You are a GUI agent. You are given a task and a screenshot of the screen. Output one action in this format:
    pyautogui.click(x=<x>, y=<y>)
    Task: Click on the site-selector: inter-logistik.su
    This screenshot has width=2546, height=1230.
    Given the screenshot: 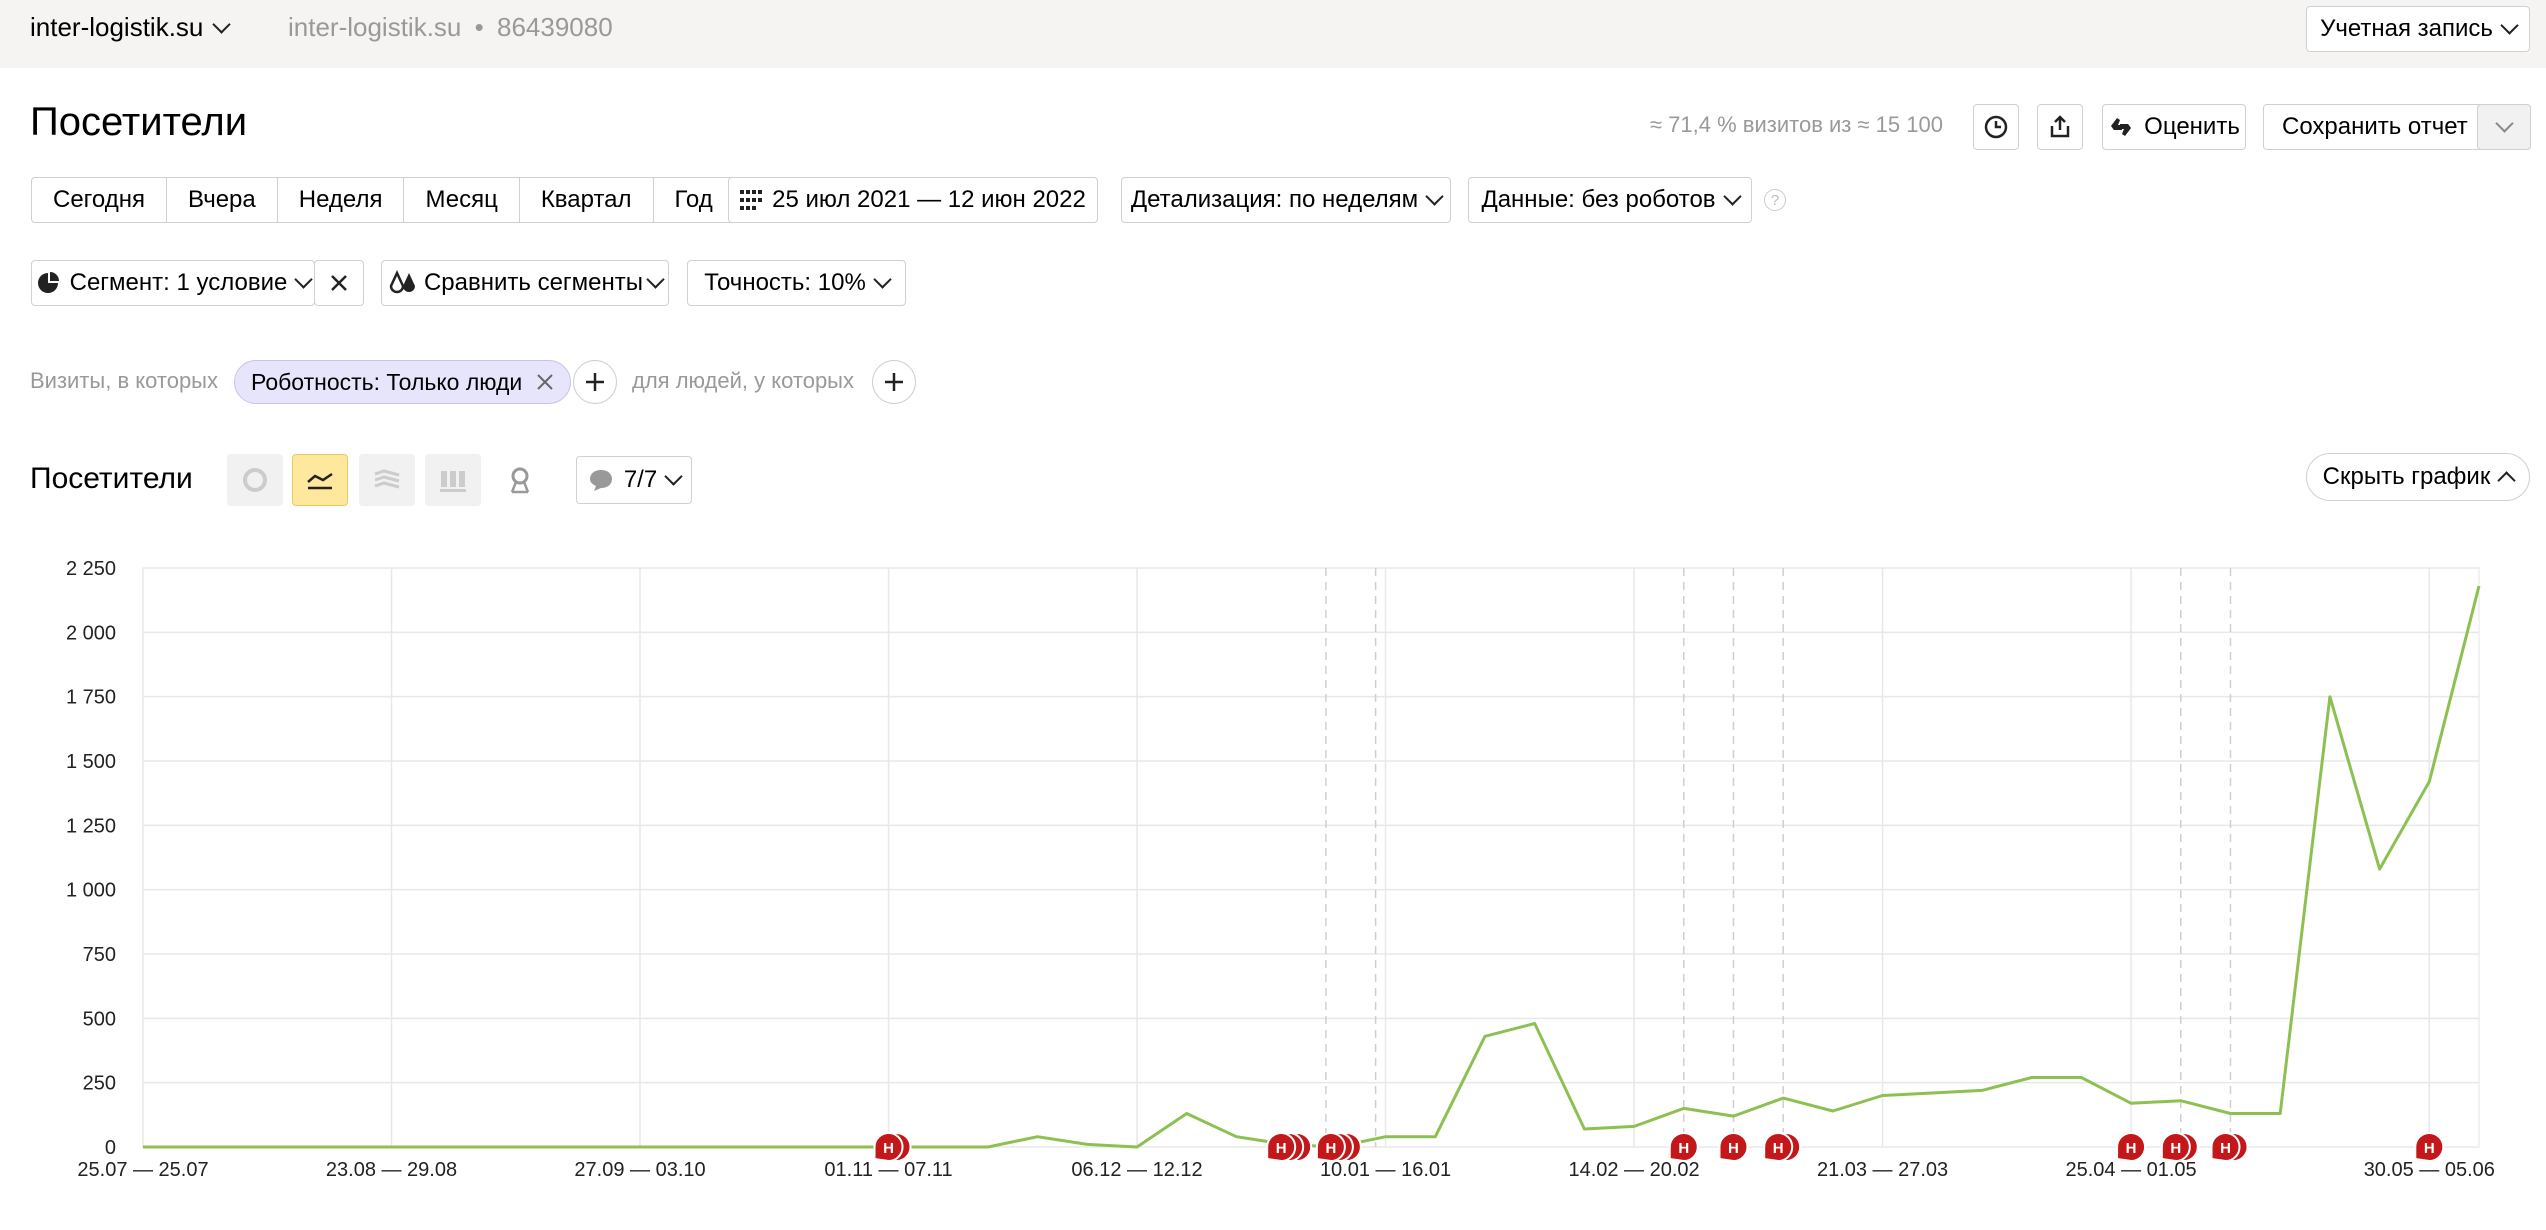 What is the action you would take?
    pyautogui.click(x=131, y=27)
    